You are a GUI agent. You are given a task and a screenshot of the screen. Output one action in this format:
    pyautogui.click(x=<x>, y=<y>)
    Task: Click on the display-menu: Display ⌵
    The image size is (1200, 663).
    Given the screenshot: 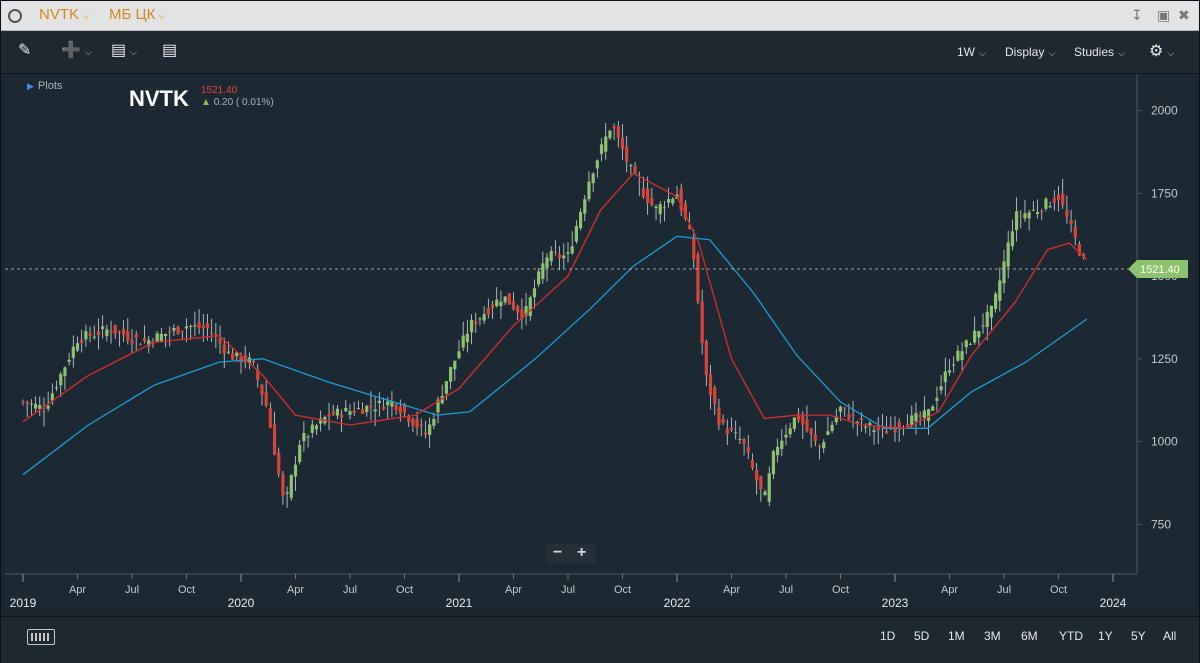 What is the action you would take?
    pyautogui.click(x=1030, y=52)
    